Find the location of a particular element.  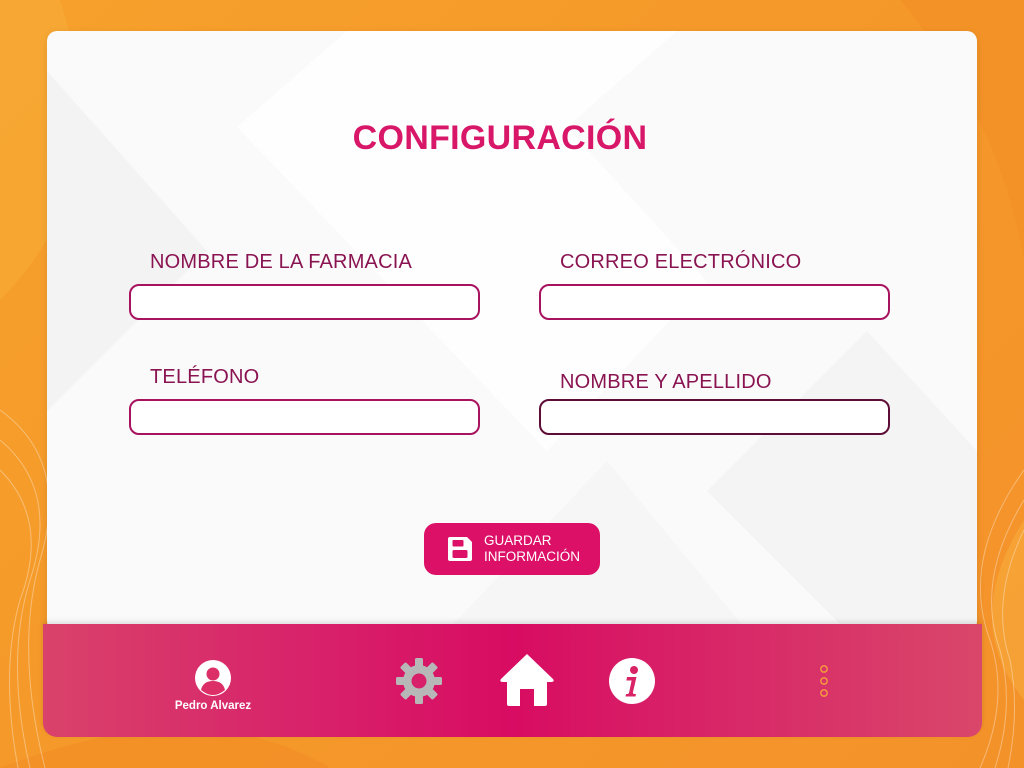

user-profile: Pedro Alvarez is located at coordinates (213, 686).